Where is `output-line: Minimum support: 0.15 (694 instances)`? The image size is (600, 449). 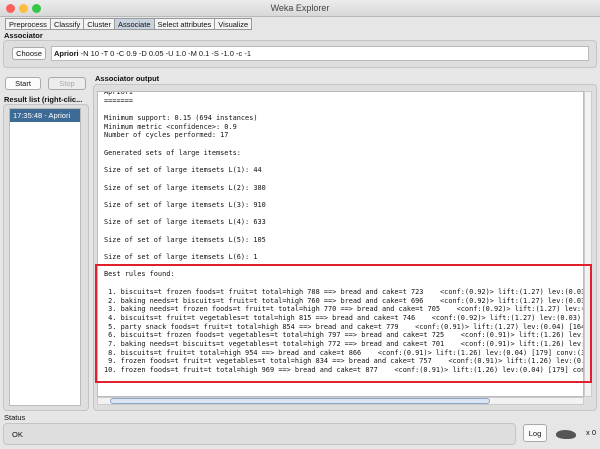
output-line: Minimum support: 0.15 (694 instances) is located at coordinates (181, 118).